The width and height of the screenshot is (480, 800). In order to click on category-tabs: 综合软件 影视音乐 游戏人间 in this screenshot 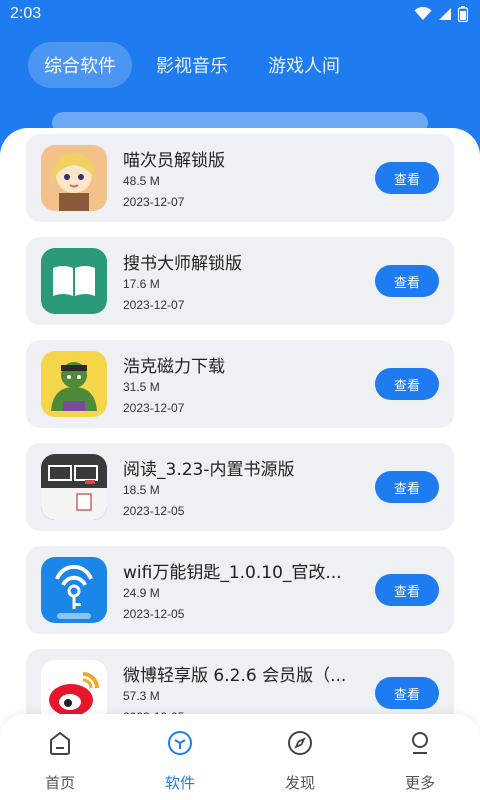, I will do `click(192, 65)`.